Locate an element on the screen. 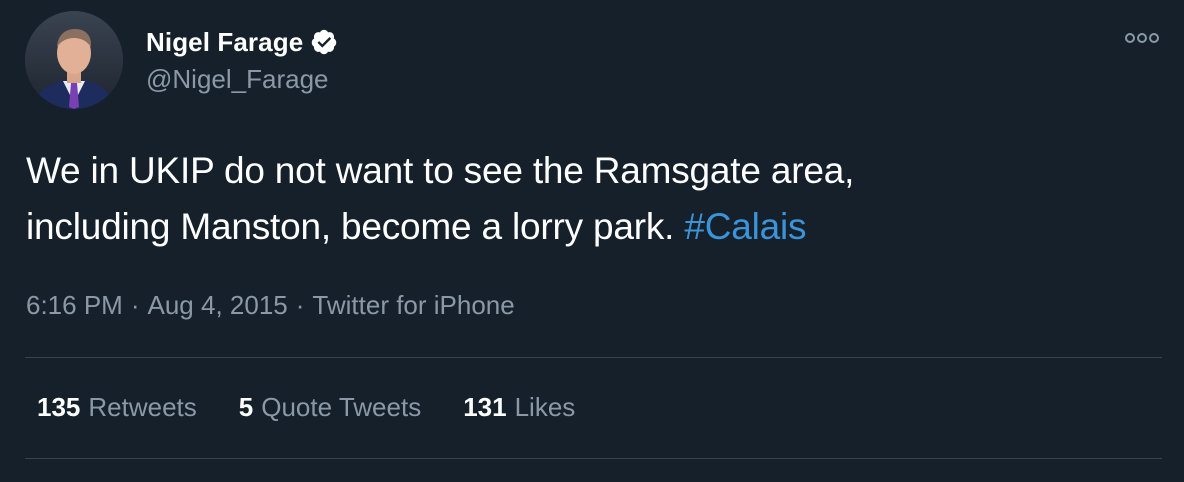 The image size is (1184, 482). retweets-count: 135 is located at coordinates (59, 407).